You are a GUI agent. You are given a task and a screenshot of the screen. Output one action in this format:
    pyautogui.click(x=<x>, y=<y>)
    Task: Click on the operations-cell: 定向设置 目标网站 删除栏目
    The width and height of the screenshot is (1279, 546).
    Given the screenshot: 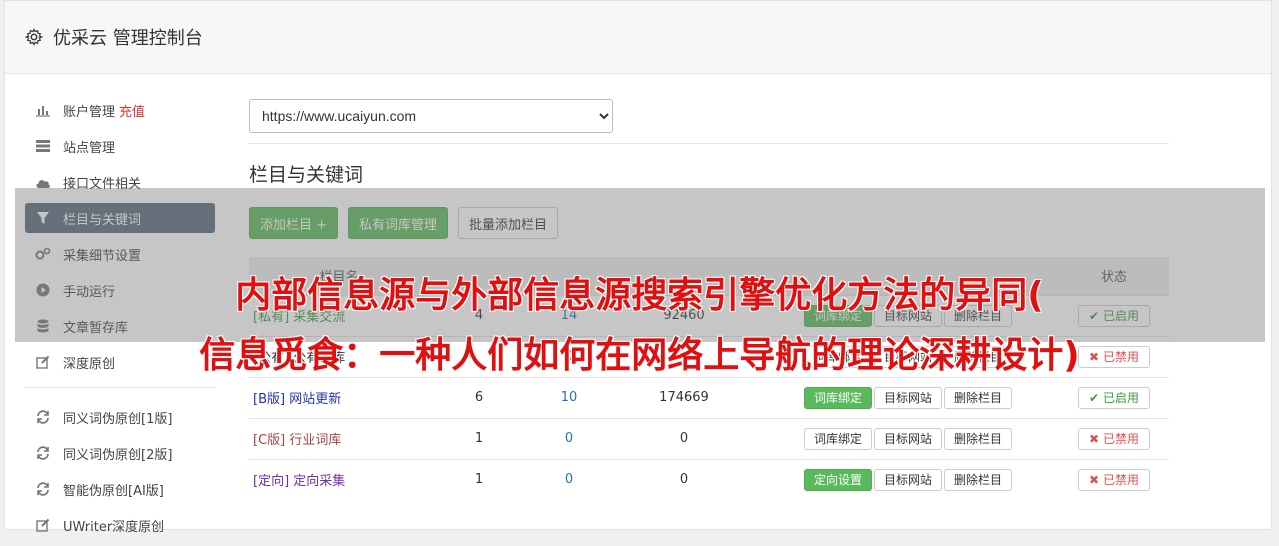 What is the action you would take?
    pyautogui.click(x=909, y=479)
    